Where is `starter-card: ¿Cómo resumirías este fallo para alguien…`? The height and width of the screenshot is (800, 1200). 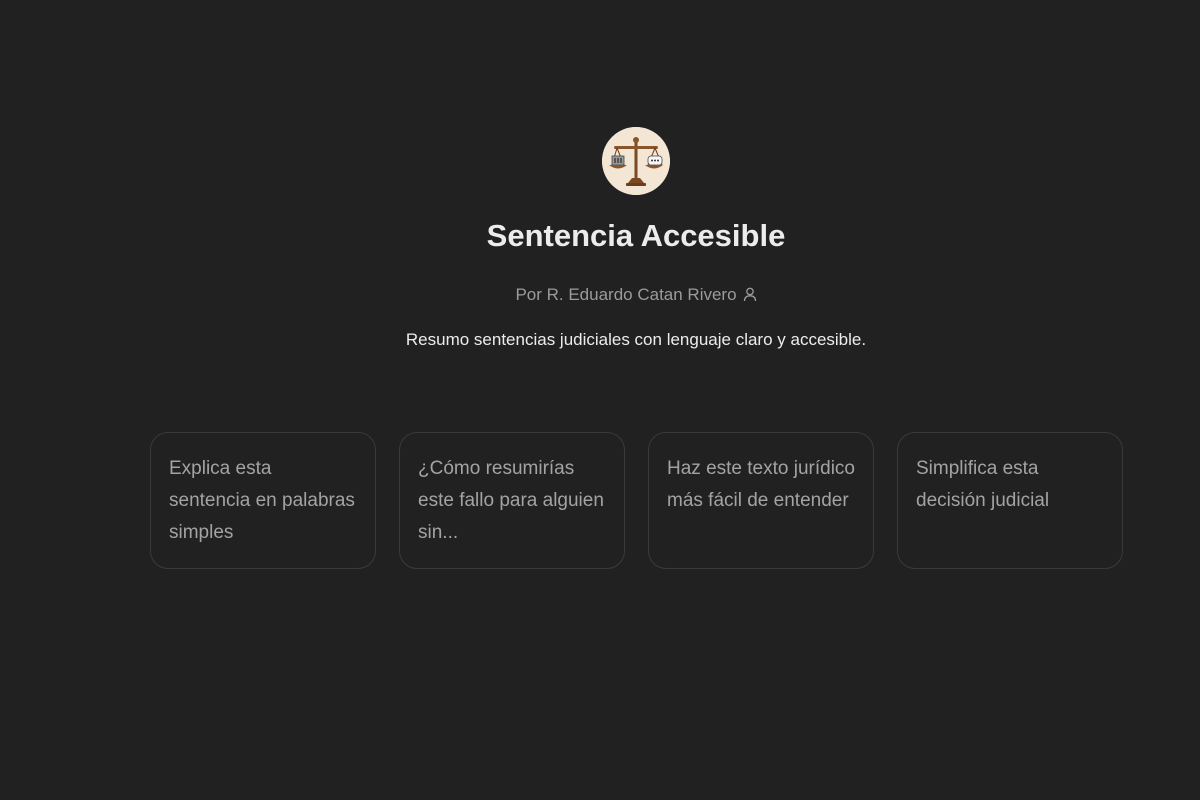 starter-card: ¿Cómo resumirías este fallo para alguien… is located at coordinates (512, 500).